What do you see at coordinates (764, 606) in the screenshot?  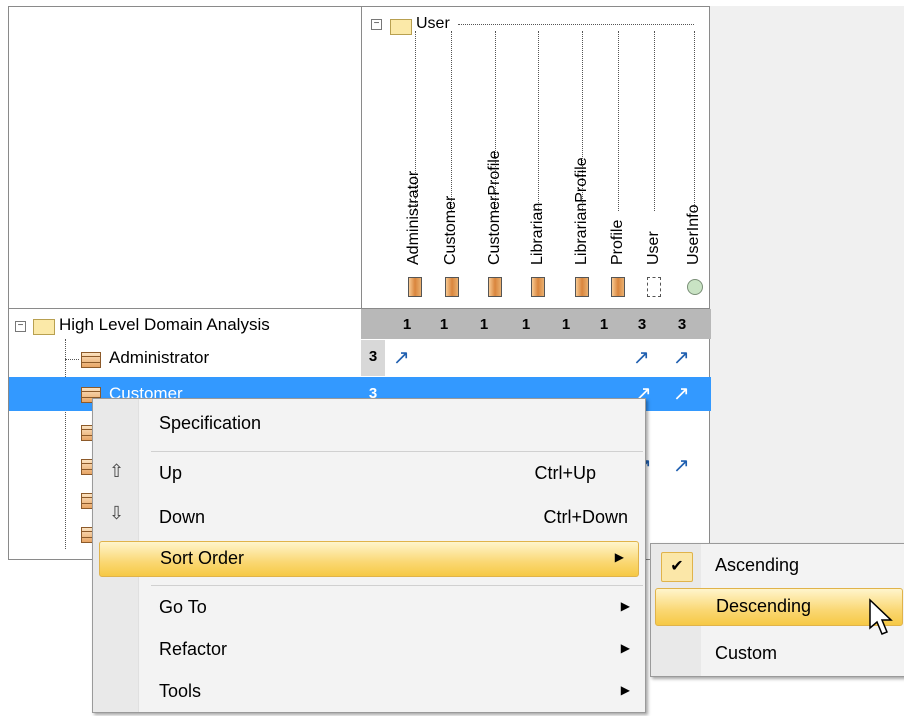 I see `menu-item-label: Descending` at bounding box center [764, 606].